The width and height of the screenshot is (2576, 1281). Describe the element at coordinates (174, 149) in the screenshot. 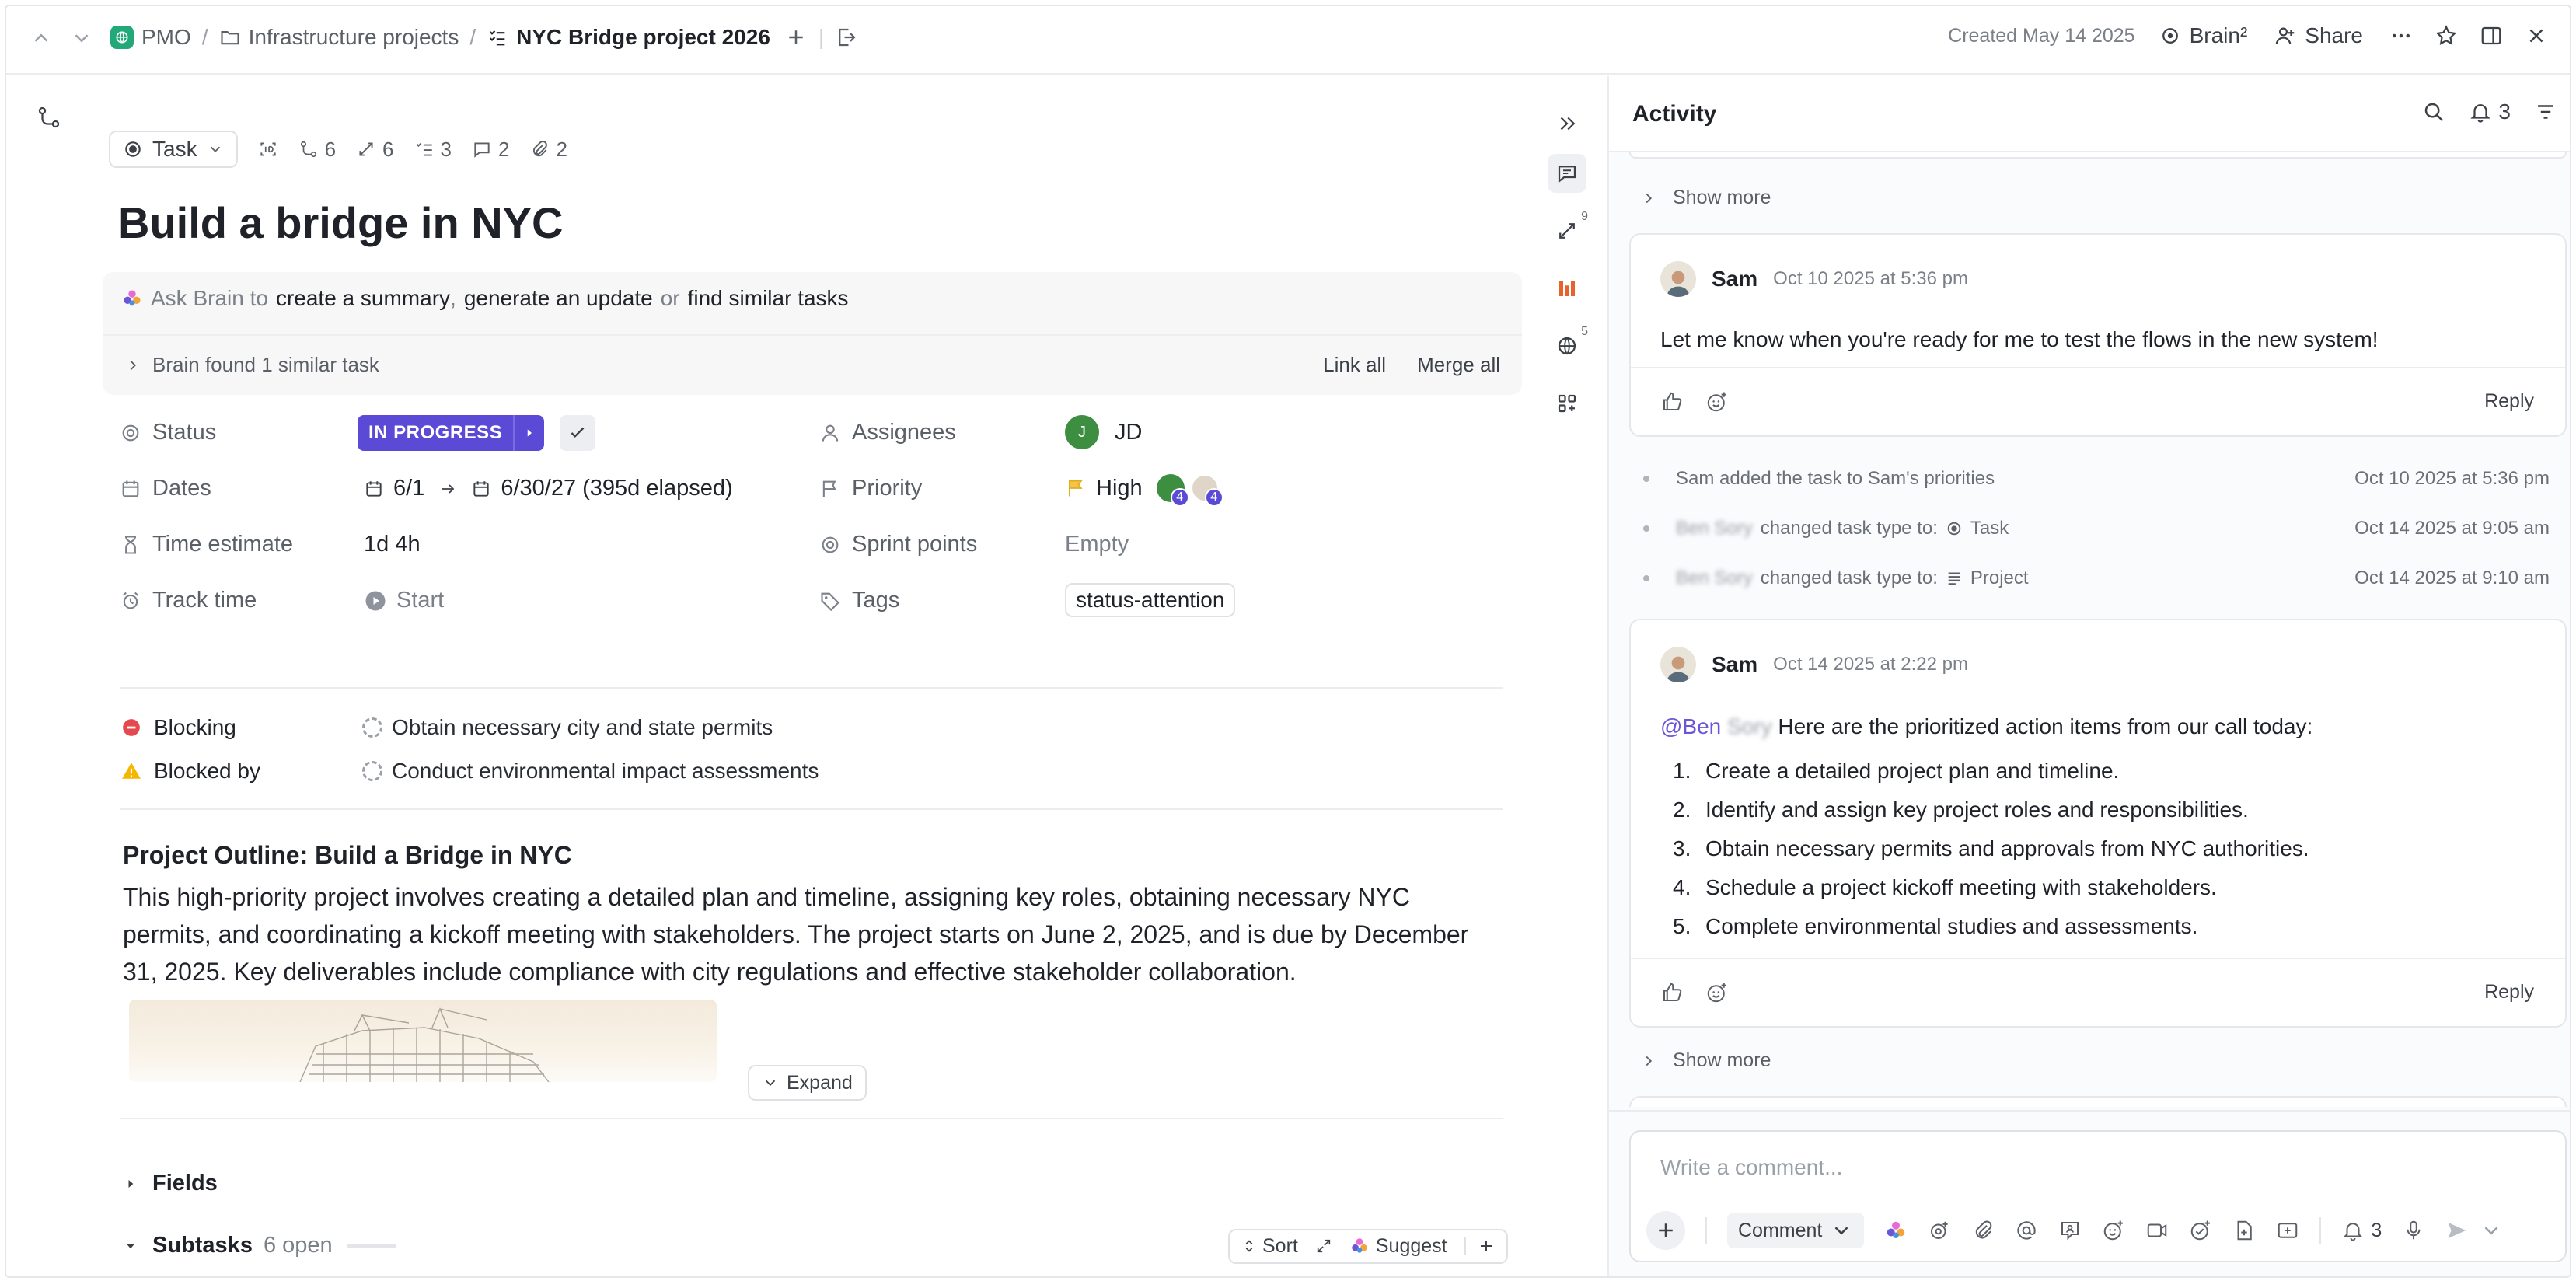

I see `task-type-dropdown: Task` at that location.